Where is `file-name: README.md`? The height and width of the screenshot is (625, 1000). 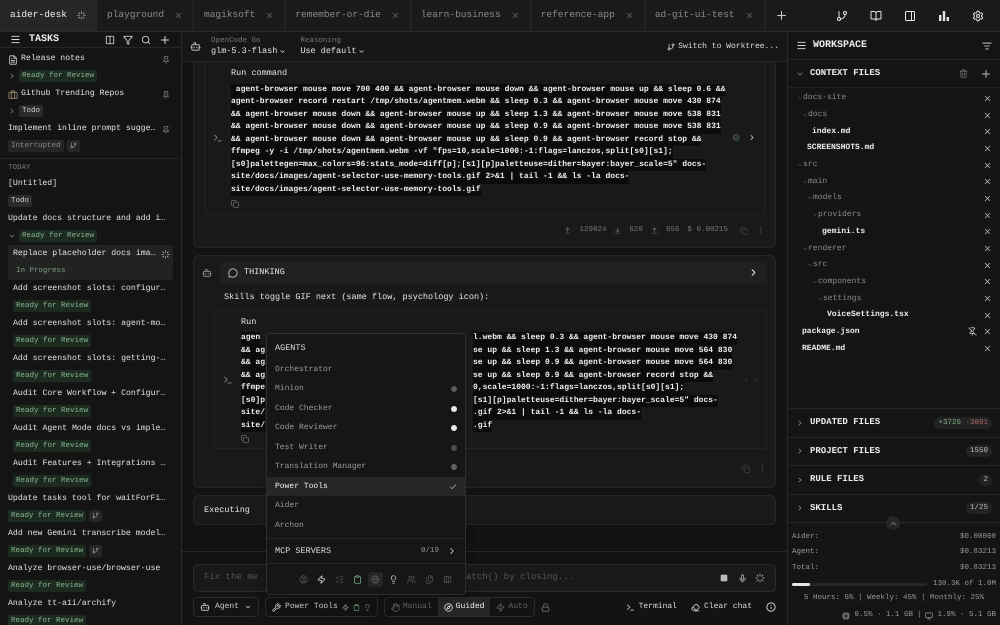 file-name: README.md is located at coordinates (890, 348).